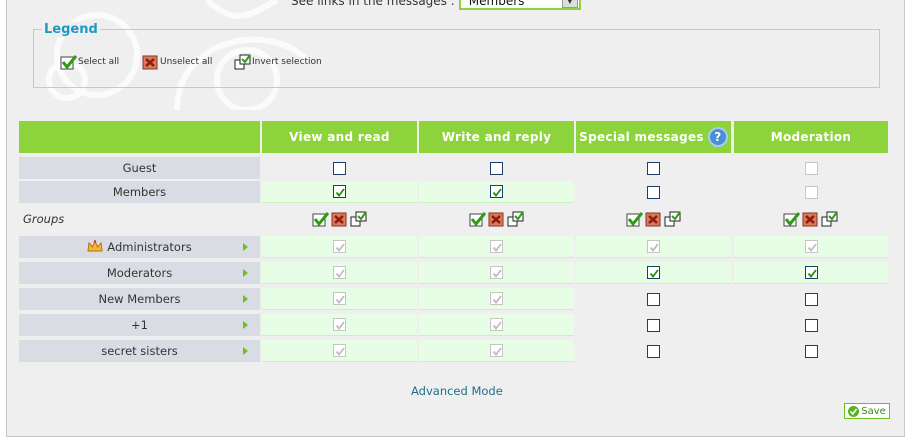 Image resolution: width=912 pixels, height=440 pixels. I want to click on legend-select-all-label: Select all, so click(99, 62).